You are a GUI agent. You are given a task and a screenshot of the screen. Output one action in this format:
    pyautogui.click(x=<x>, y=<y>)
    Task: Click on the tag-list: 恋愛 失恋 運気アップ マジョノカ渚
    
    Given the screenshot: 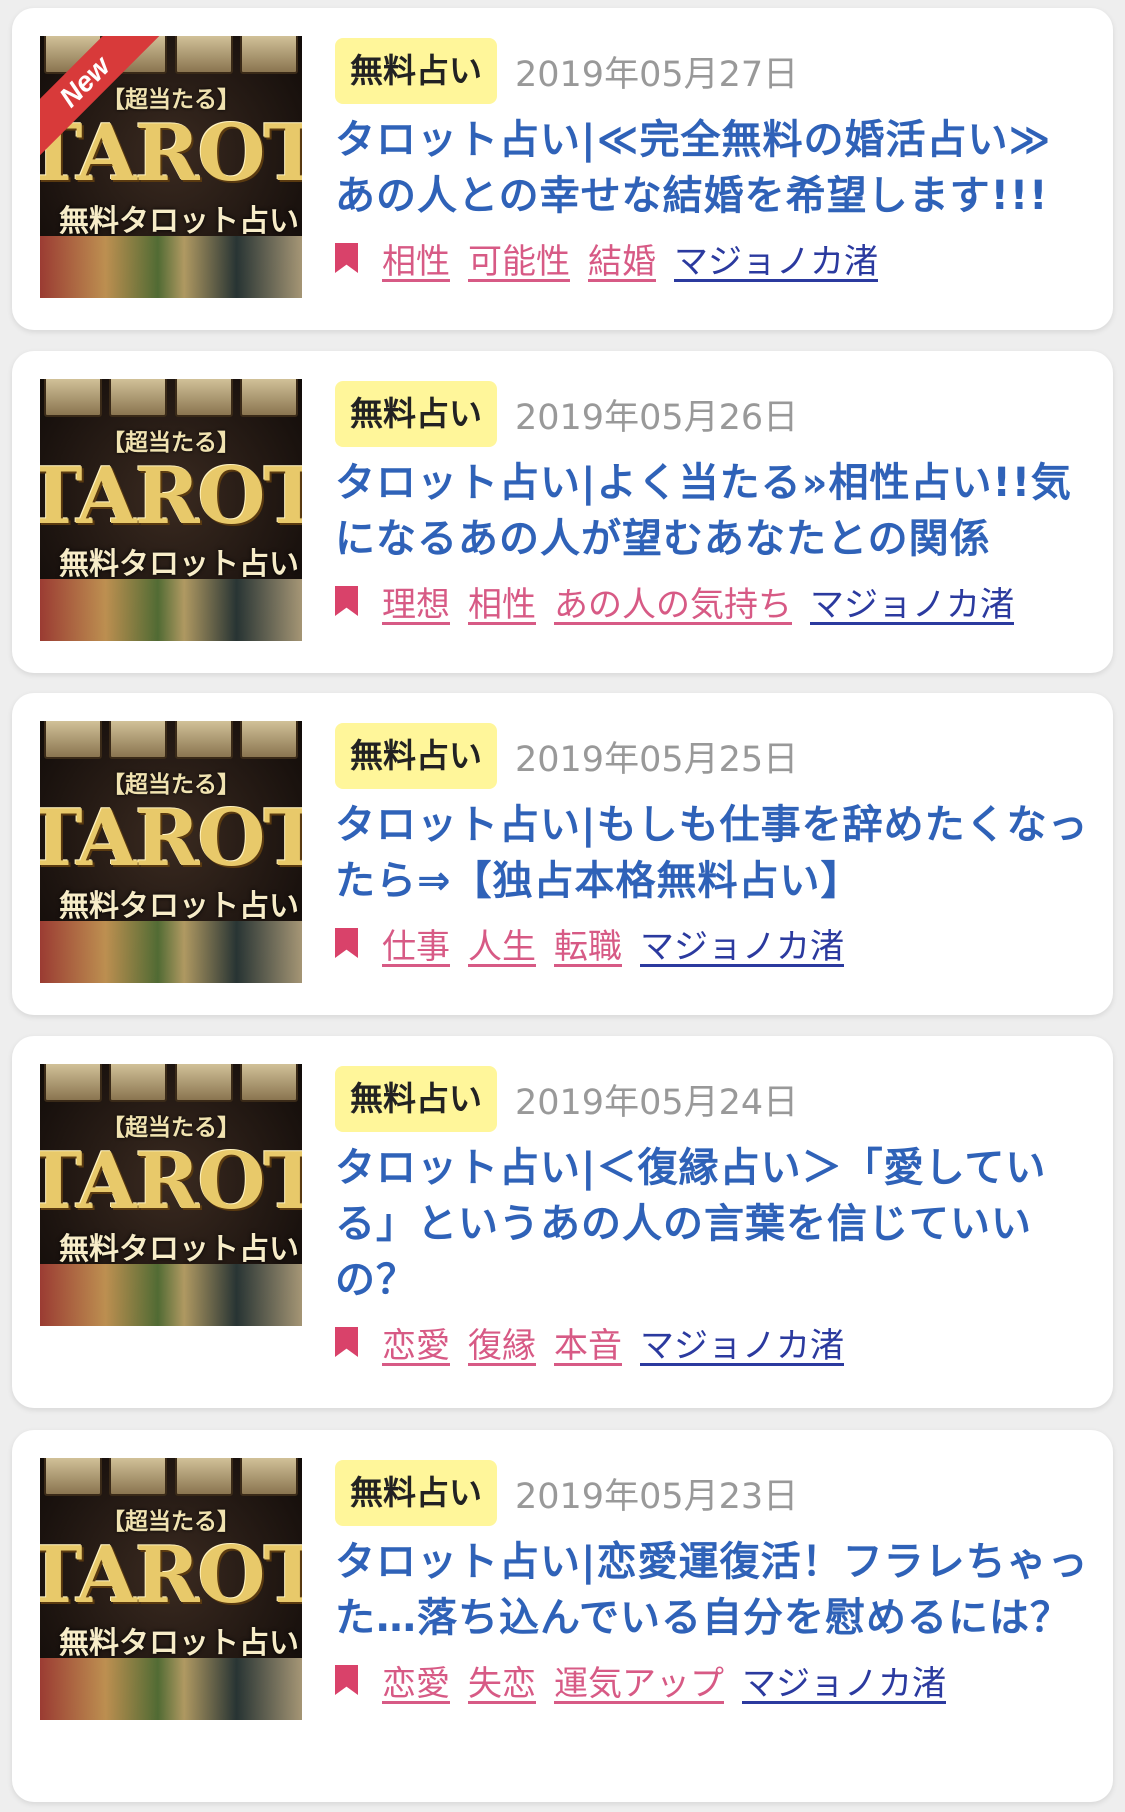 What is the action you would take?
    pyautogui.click(x=712, y=1680)
    